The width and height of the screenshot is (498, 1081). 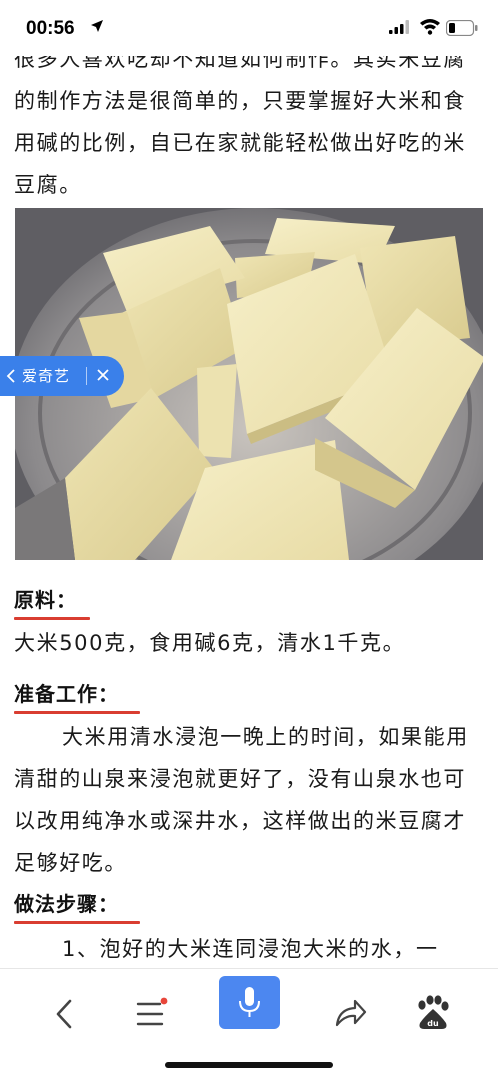 What do you see at coordinates (46, 375) in the screenshot?
I see `back-to-app-label: 爱奇艺` at bounding box center [46, 375].